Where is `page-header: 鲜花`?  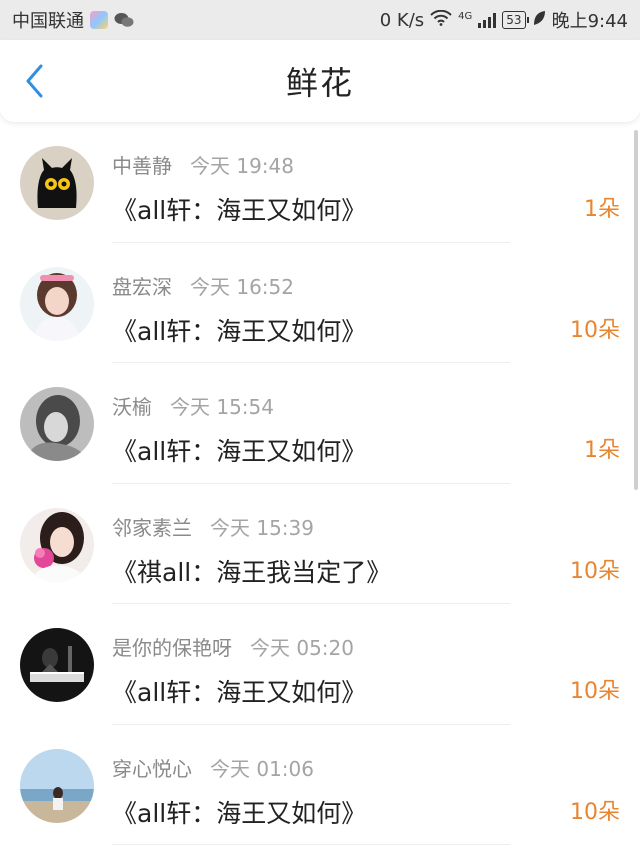 page-header: 鲜花 is located at coordinates (320, 81).